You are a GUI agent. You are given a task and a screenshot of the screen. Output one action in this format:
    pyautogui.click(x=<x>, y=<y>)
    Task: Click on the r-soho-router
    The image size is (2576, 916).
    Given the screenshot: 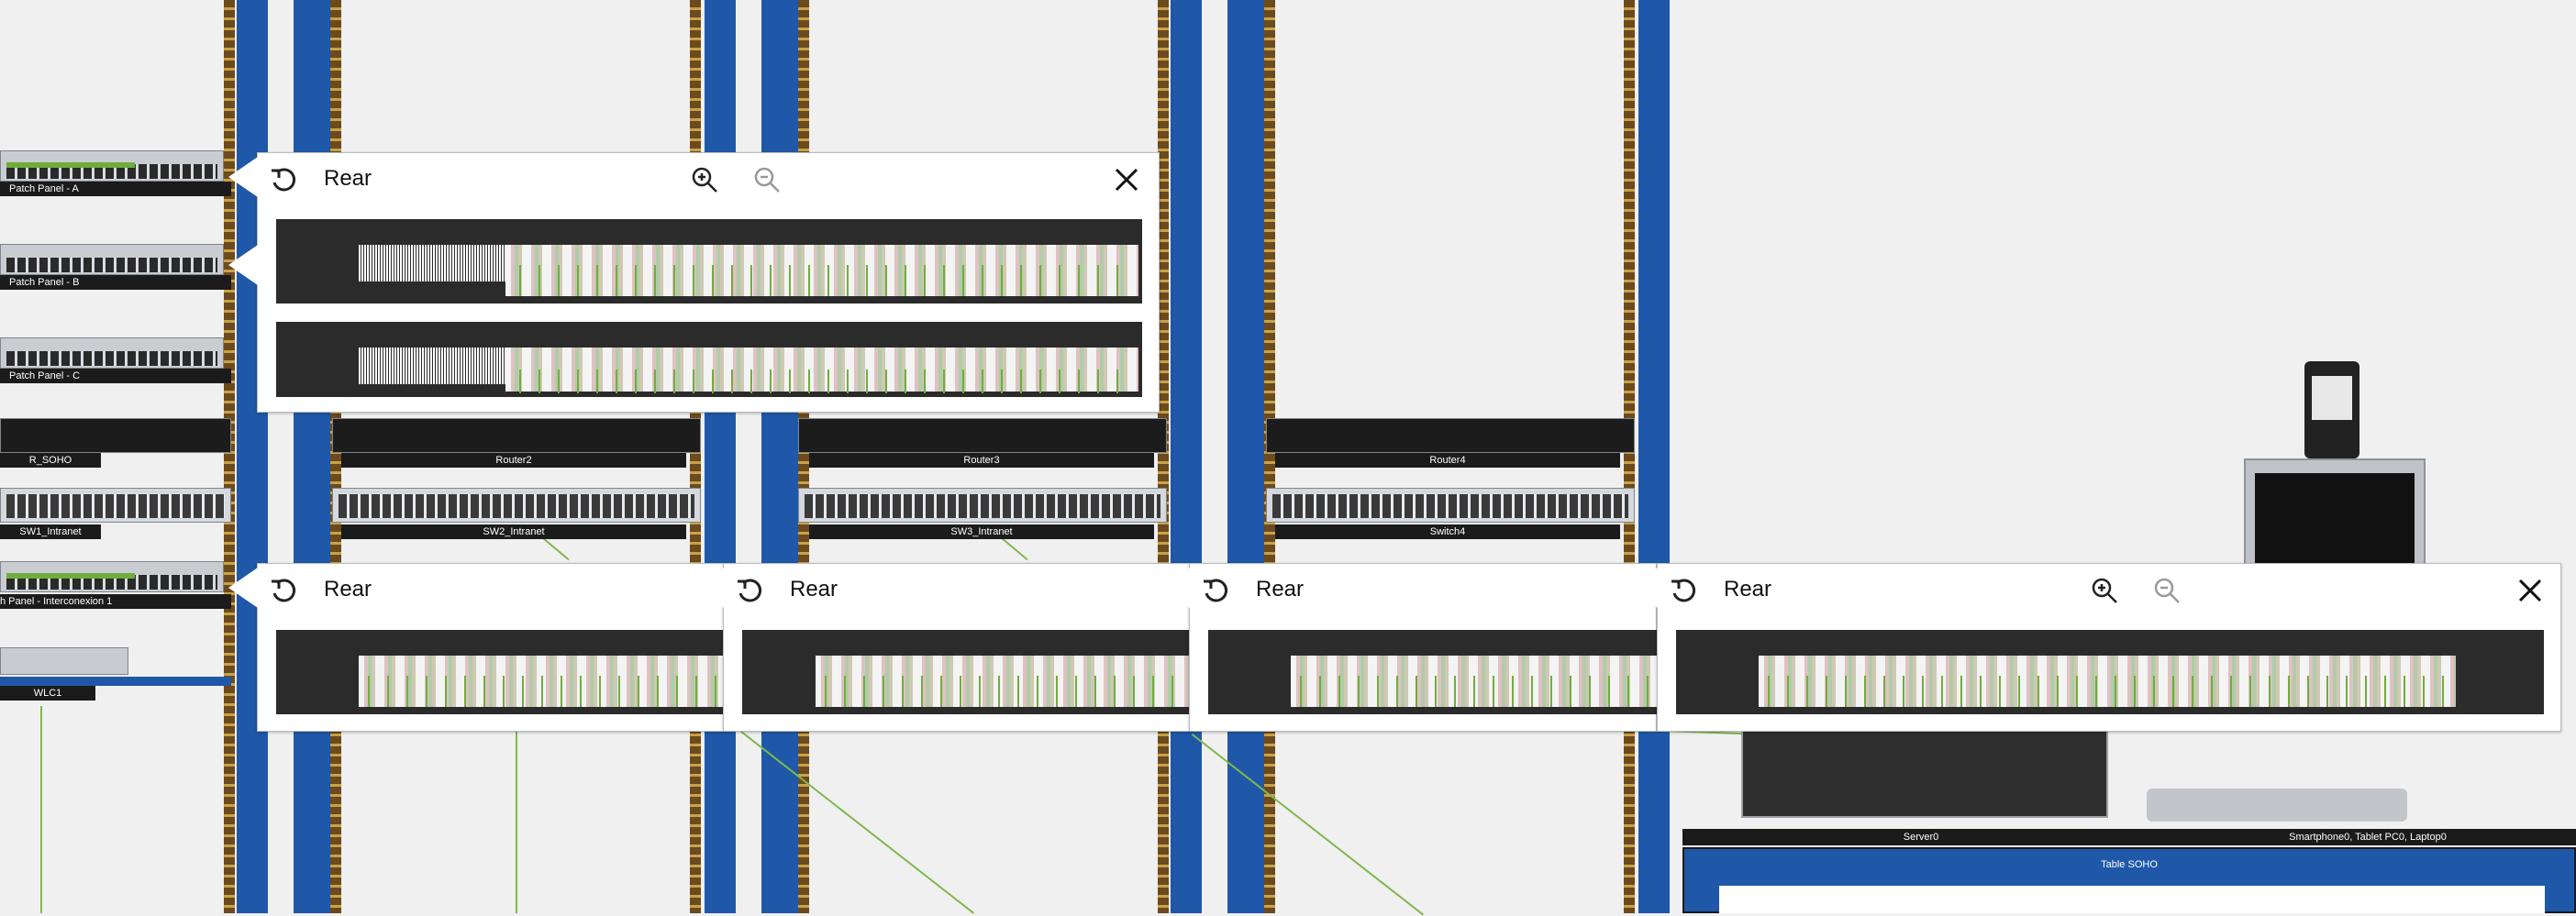 What is the action you would take?
    pyautogui.click(x=115, y=435)
    